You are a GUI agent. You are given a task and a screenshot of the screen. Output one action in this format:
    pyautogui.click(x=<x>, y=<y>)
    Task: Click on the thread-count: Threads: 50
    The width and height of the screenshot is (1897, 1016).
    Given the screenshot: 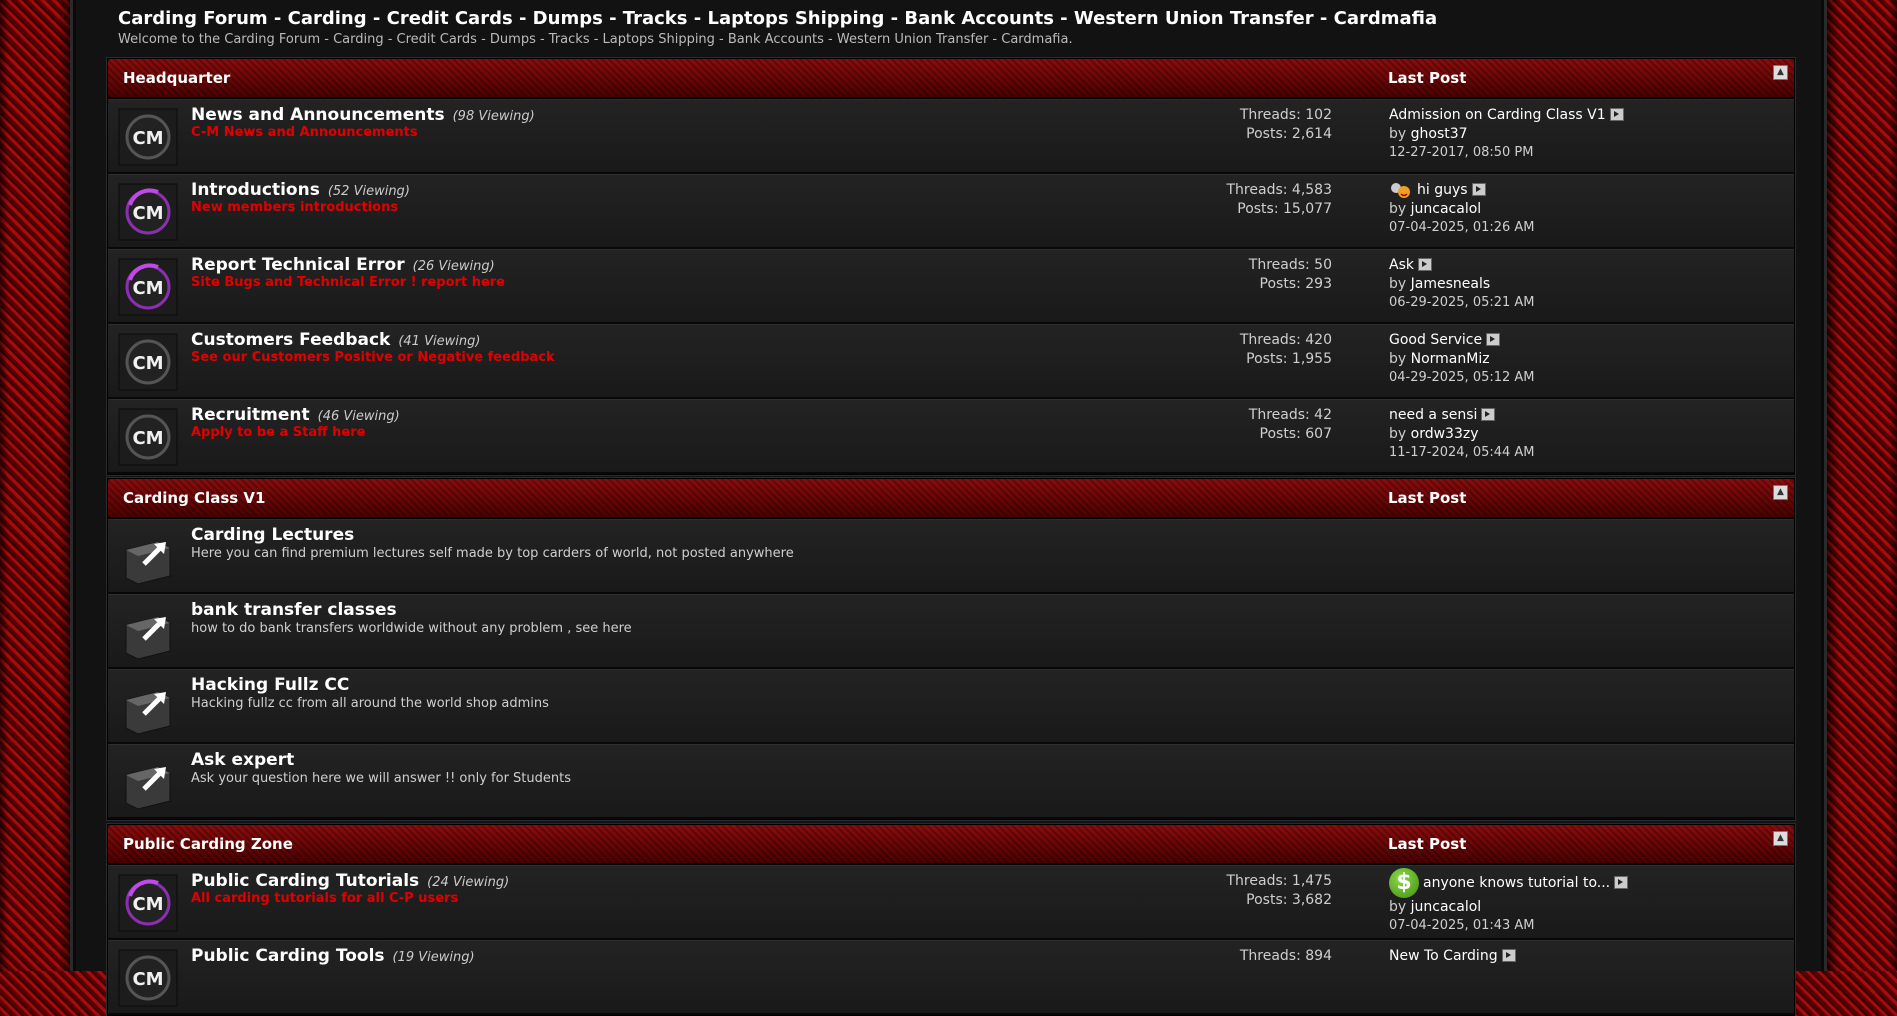 What is the action you would take?
    pyautogui.click(x=1290, y=265)
    